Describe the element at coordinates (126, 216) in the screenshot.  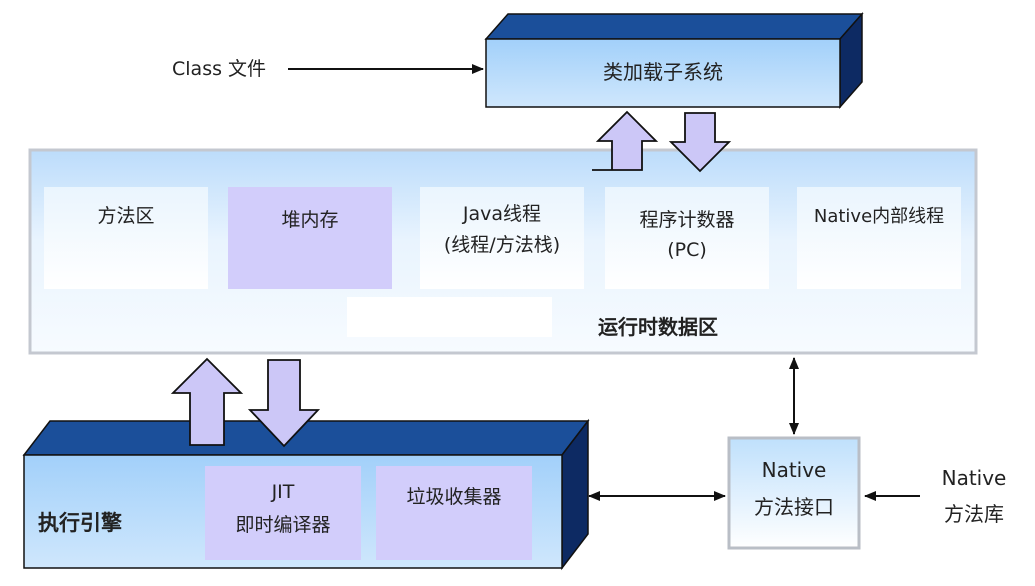
I see `method-area-label: 方法区` at that location.